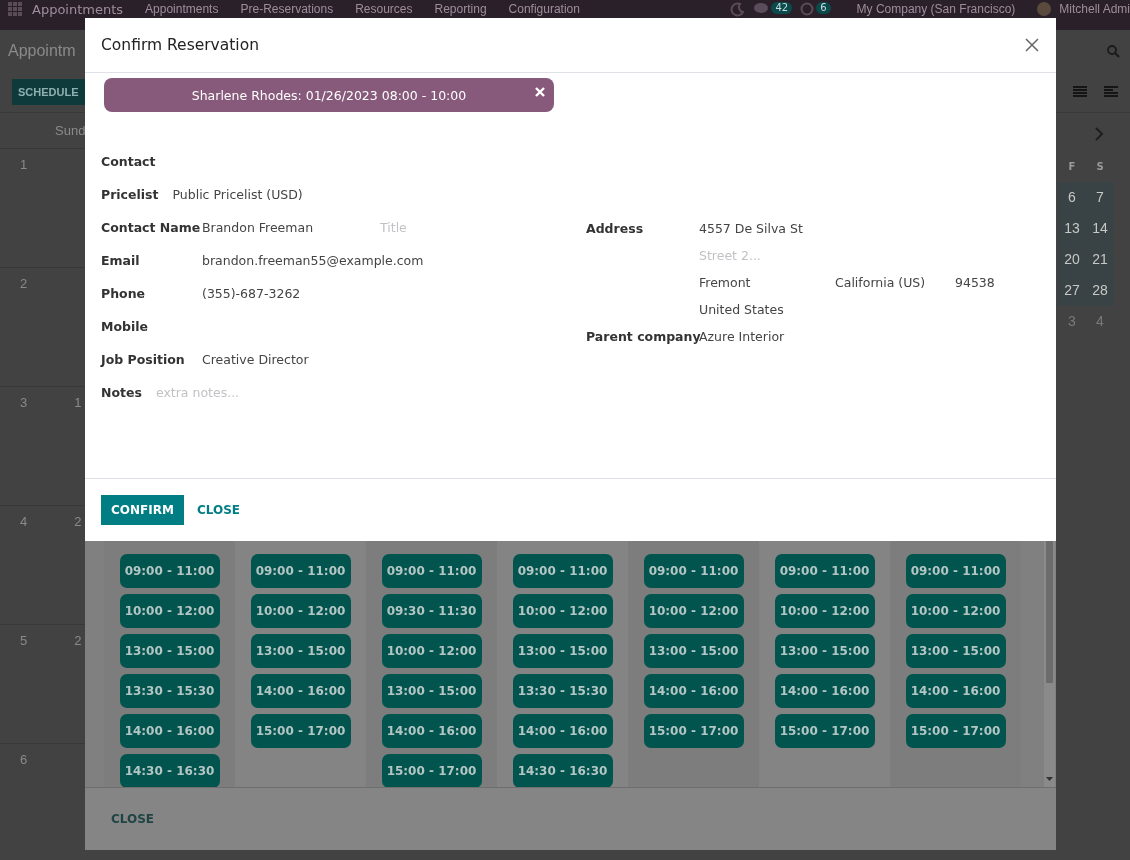 Image resolution: width=1130 pixels, height=860 pixels. I want to click on input-field: Public Pricelist (USD), so click(272, 195).